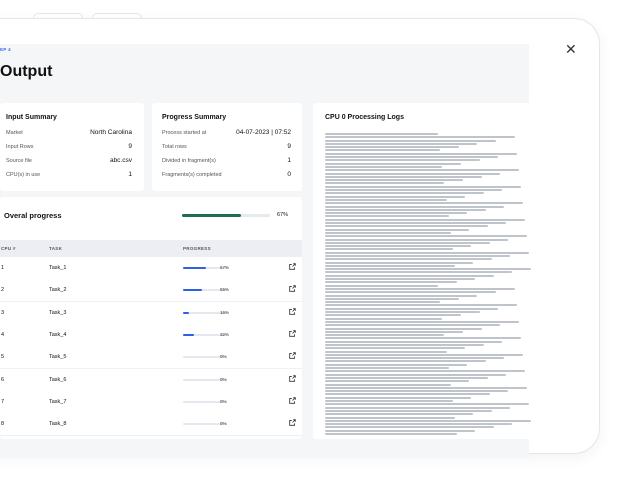 The image size is (618, 479). I want to click on row-key: Process started at, so click(184, 133).